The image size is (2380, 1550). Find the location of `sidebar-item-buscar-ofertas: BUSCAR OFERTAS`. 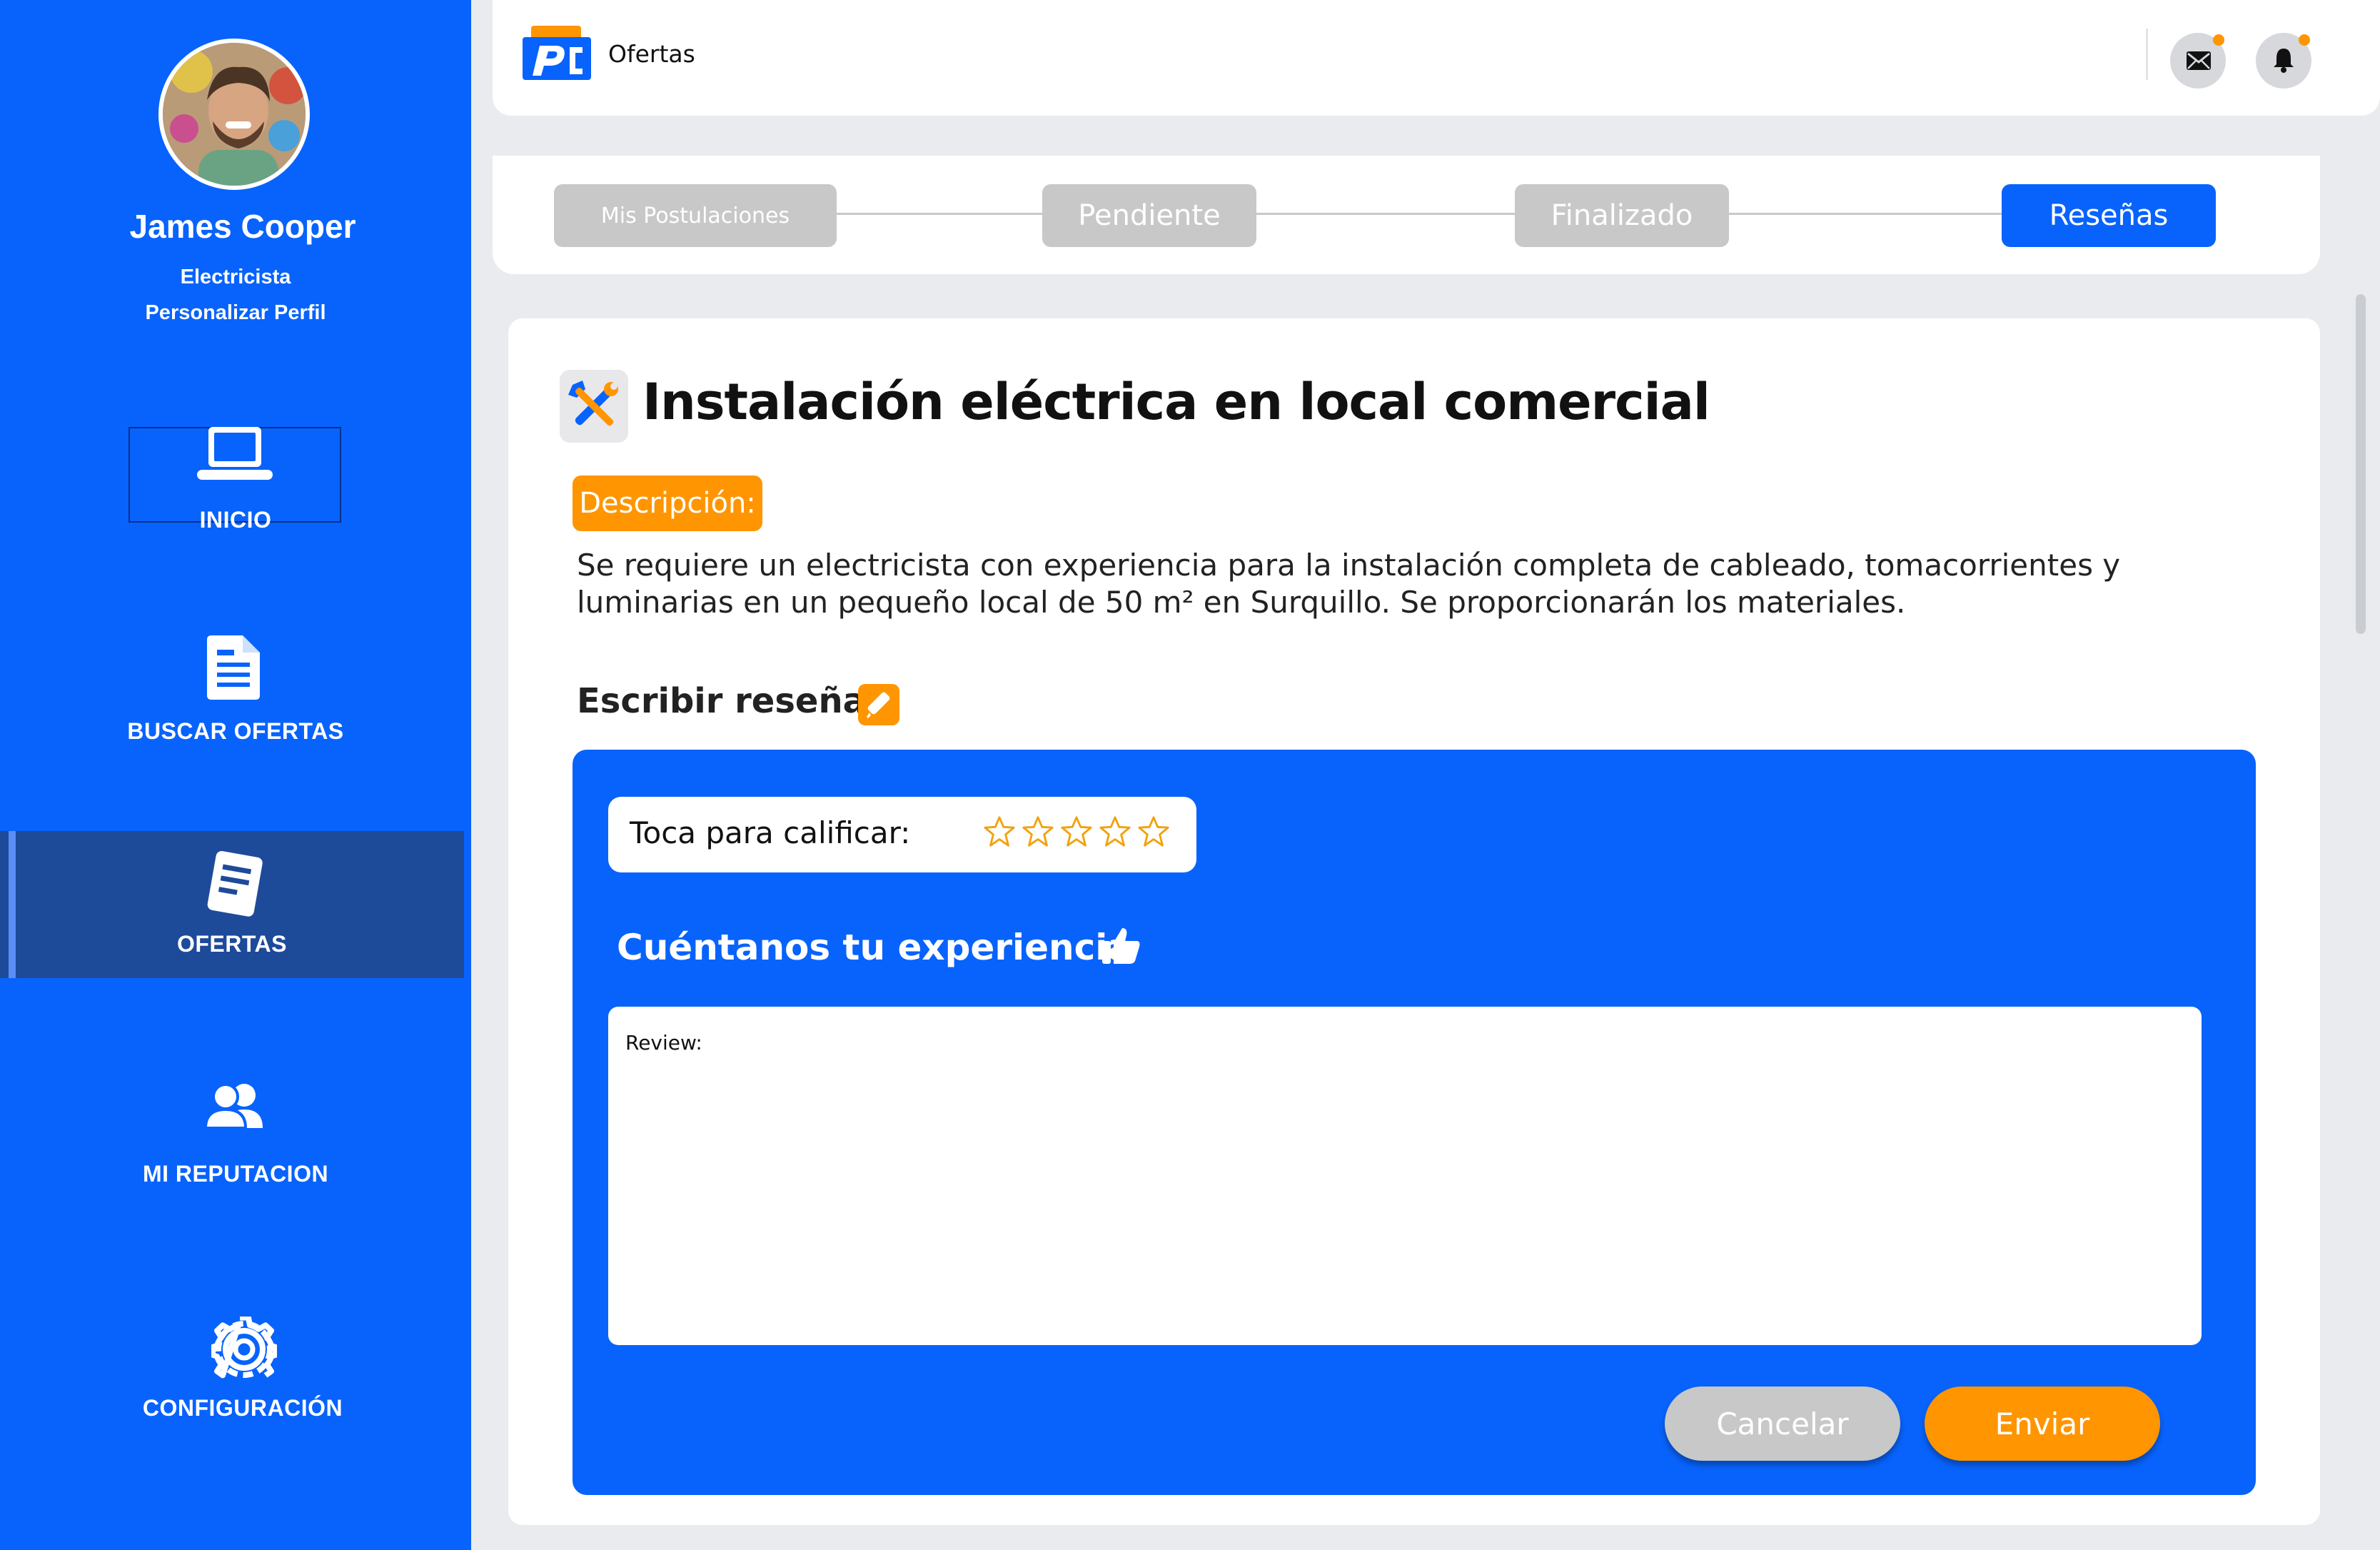

sidebar-item-buscar-ofertas: BUSCAR OFERTAS is located at coordinates (235, 692).